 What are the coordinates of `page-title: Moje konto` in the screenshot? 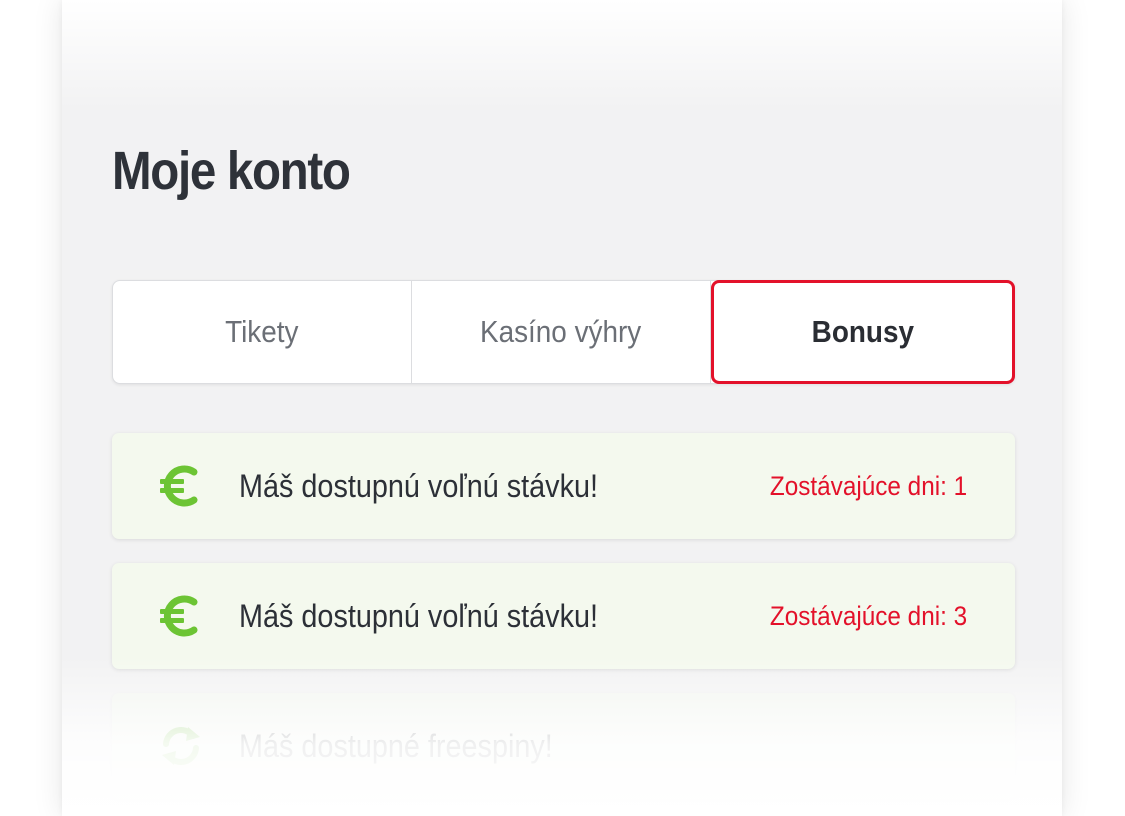 It's located at (231, 171).